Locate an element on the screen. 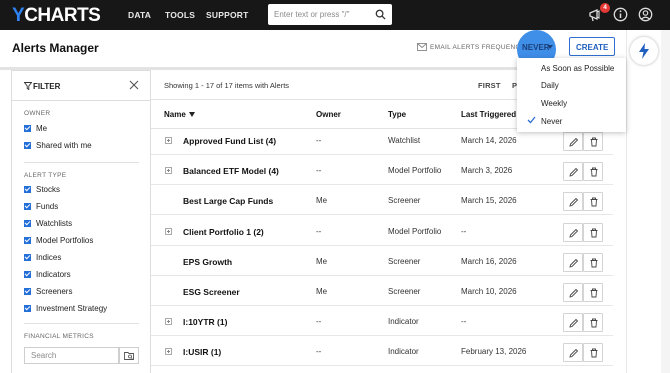 The height and width of the screenshot is (373, 670). frequency-option-weekly: Weekly is located at coordinates (571, 103).